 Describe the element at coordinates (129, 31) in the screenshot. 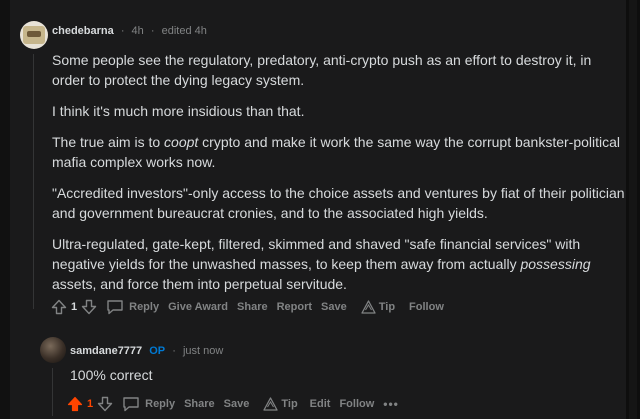

I see `comment-meta: chedebarna · 4h · edited 4h` at that location.